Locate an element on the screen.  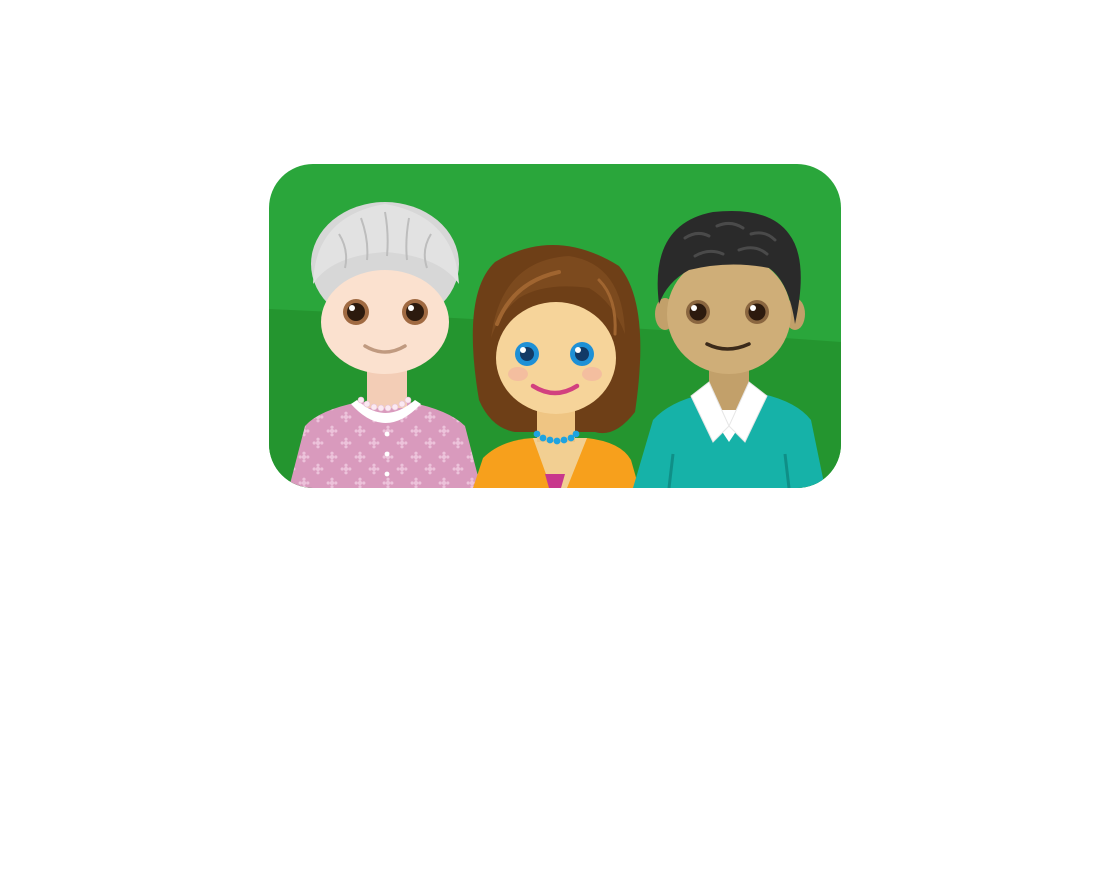
woman-figure is located at coordinates (556, 366).